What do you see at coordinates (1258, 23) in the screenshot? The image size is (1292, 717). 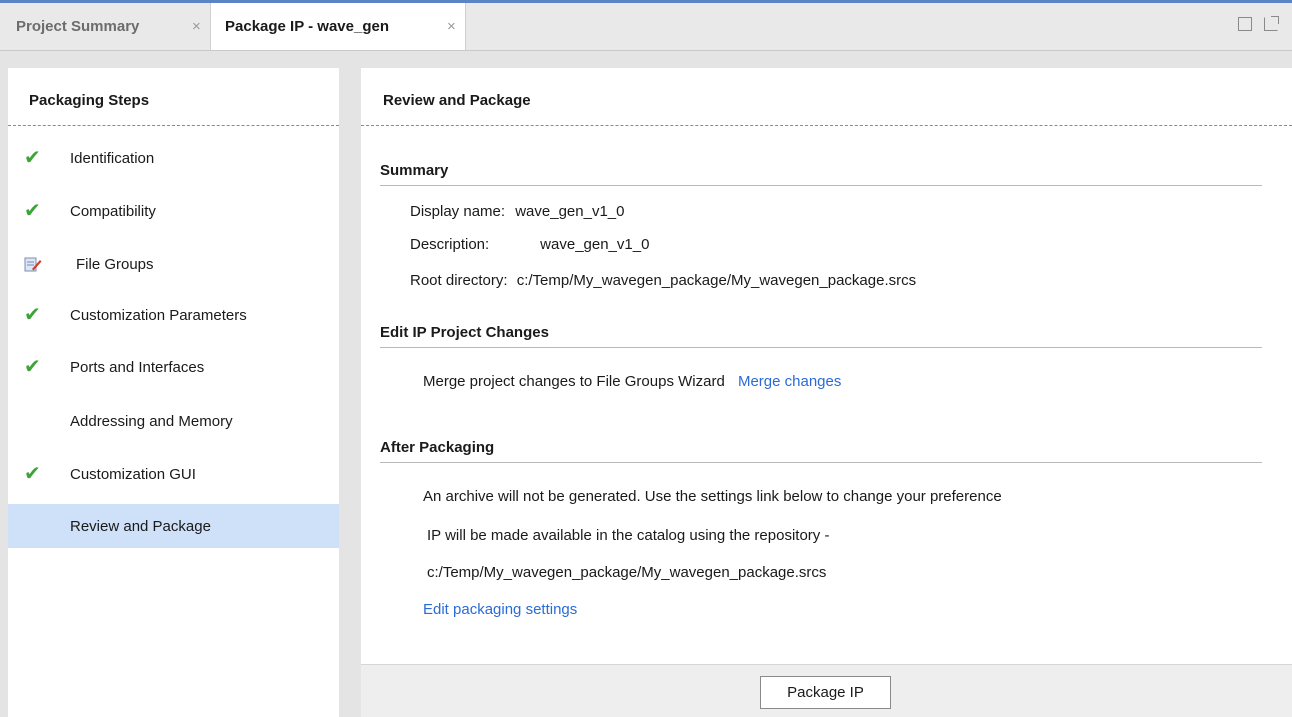 I see `window-controls` at bounding box center [1258, 23].